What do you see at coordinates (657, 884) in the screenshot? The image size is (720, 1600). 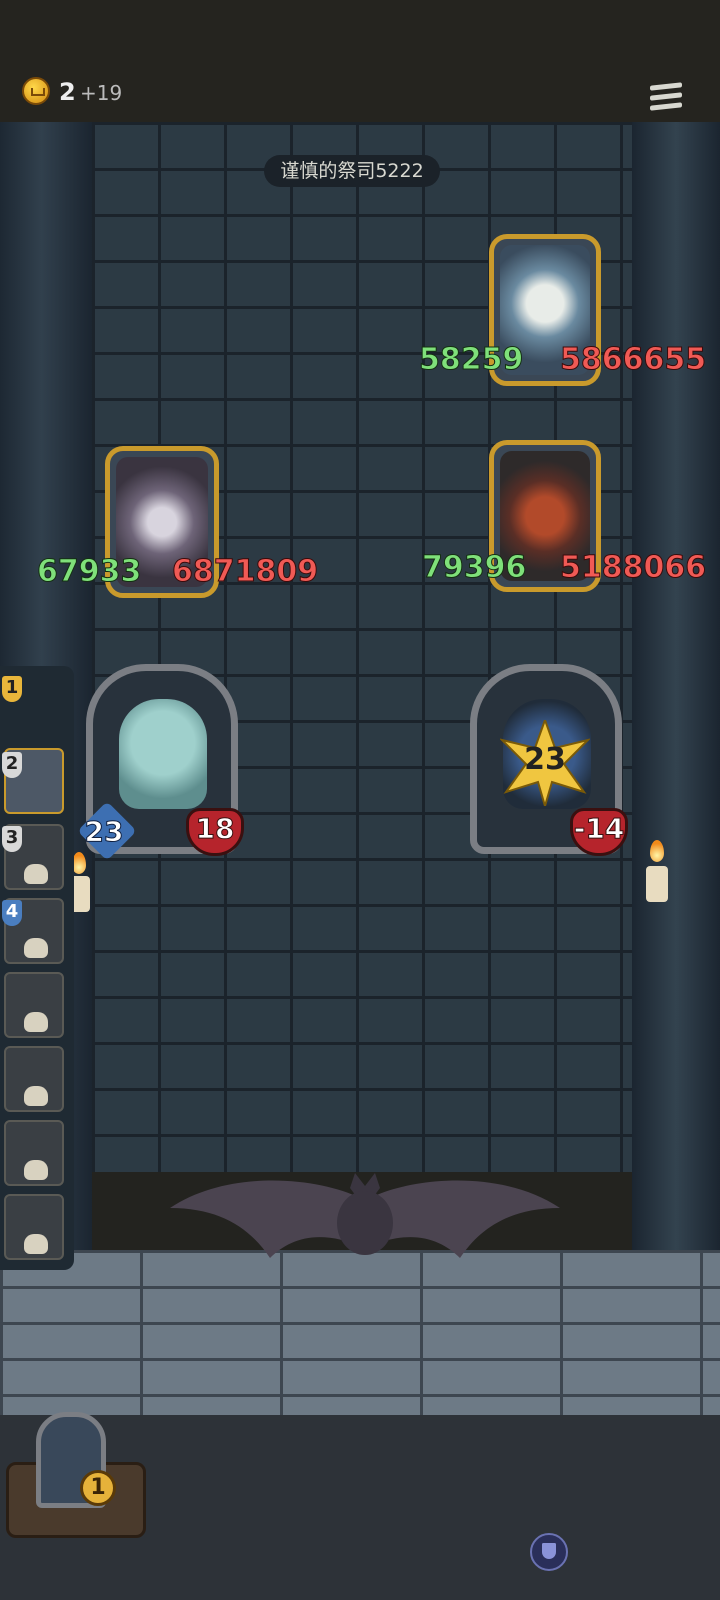 I see `candle-right` at bounding box center [657, 884].